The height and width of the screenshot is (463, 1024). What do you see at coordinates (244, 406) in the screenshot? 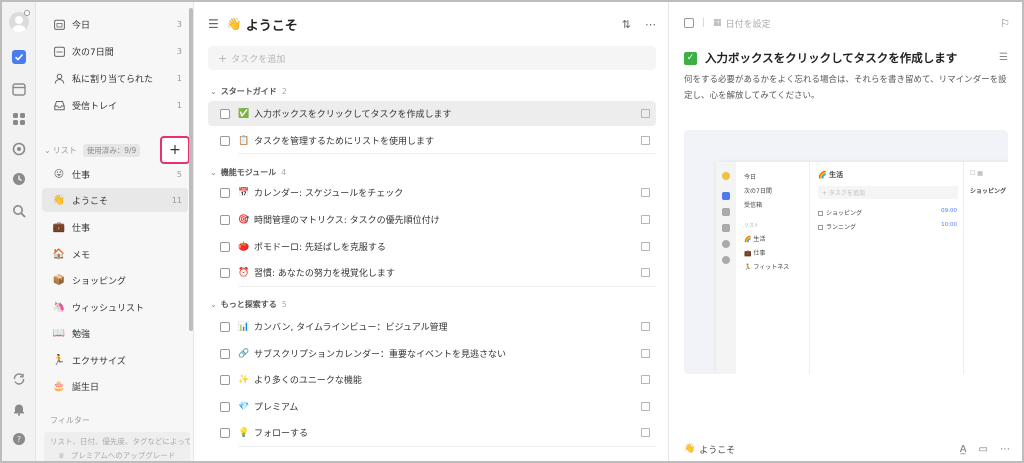
I see `task-emoji-icon: 💎` at bounding box center [244, 406].